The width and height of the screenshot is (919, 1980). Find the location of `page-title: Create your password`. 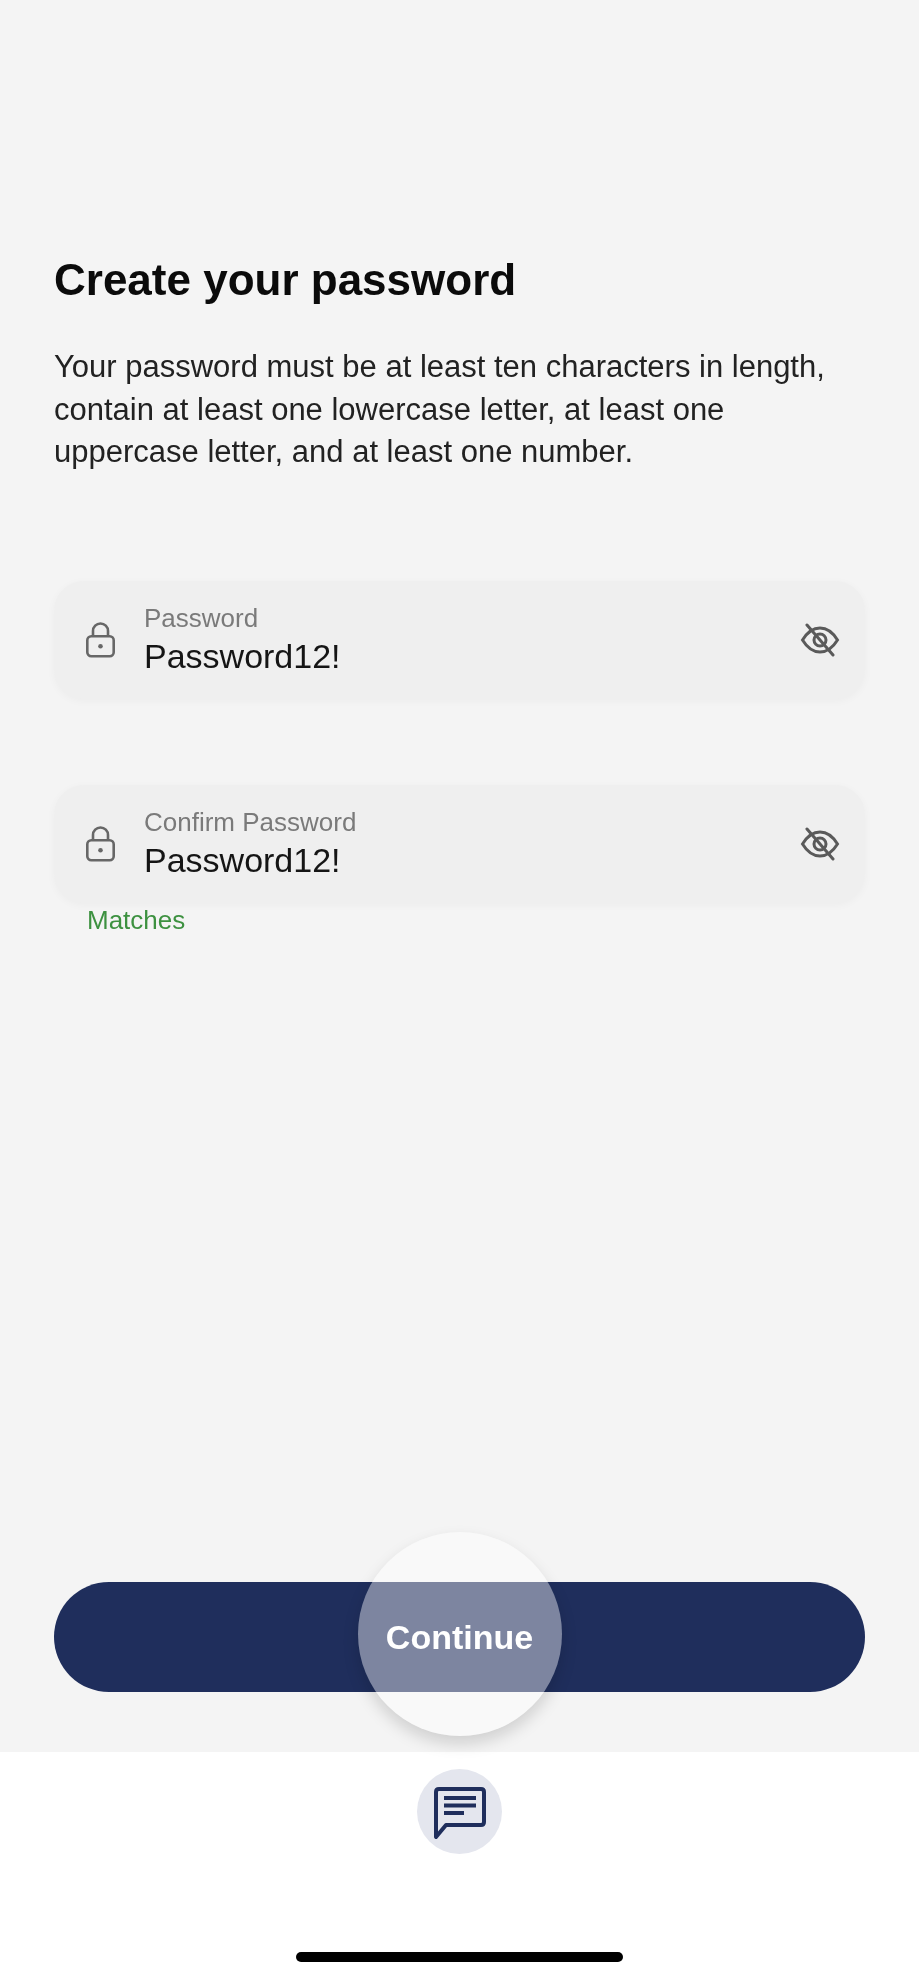

page-title: Create your password is located at coordinates (285, 280).